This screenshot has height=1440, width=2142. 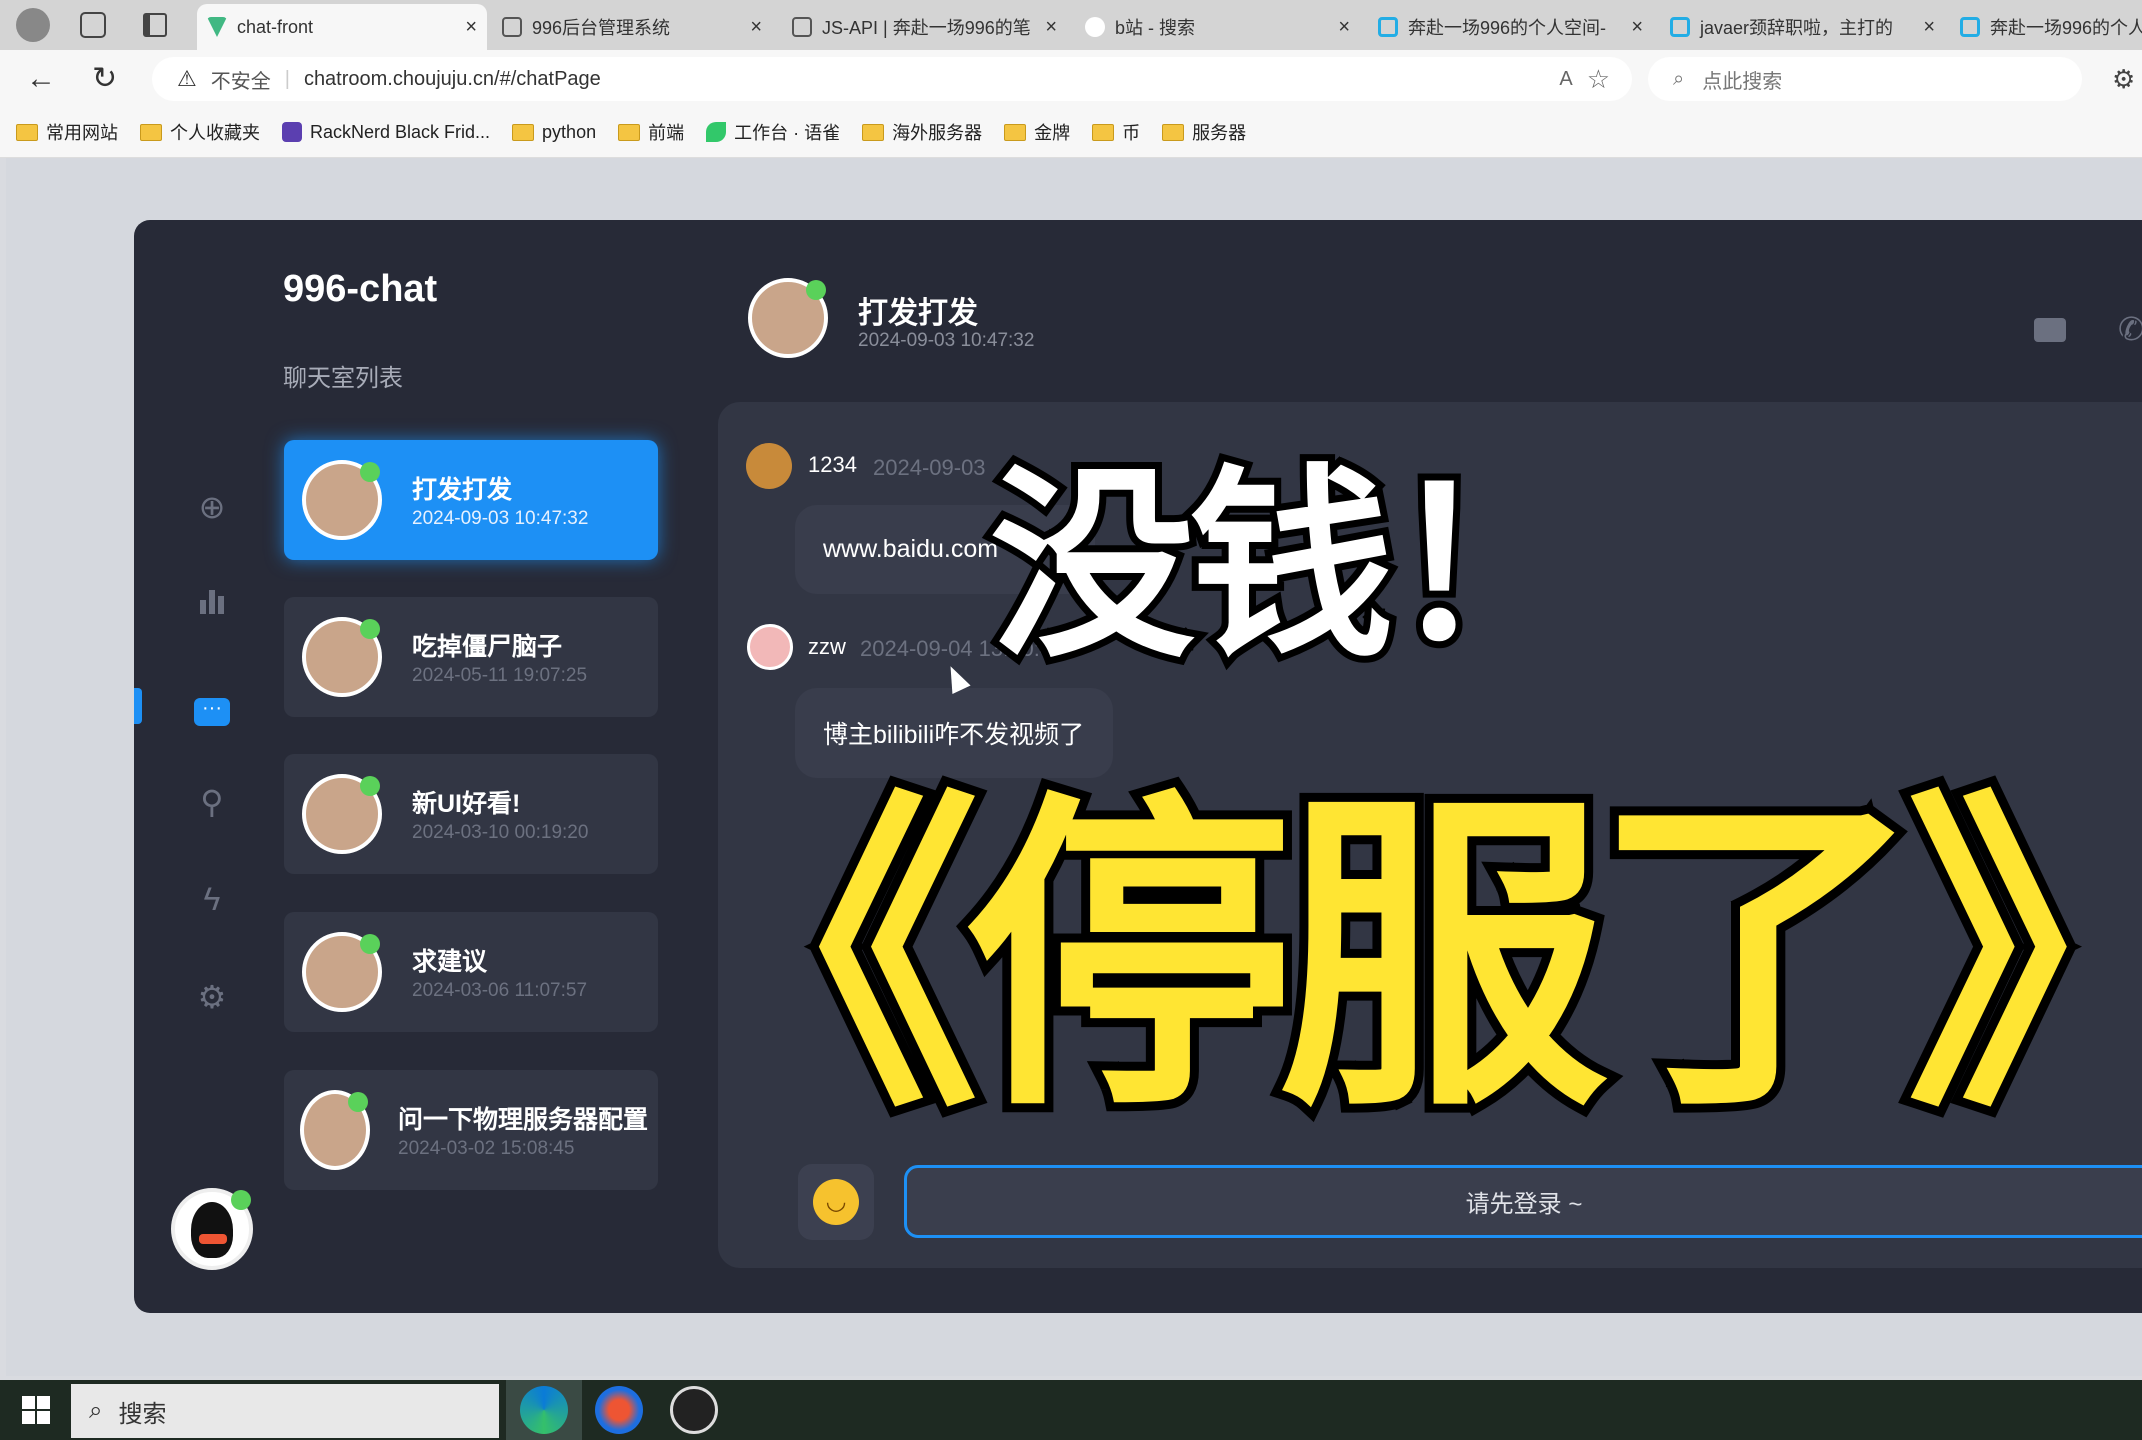 What do you see at coordinates (285, 1411) in the screenshot?
I see `taskbar-search: ⌕ 搜索` at bounding box center [285, 1411].